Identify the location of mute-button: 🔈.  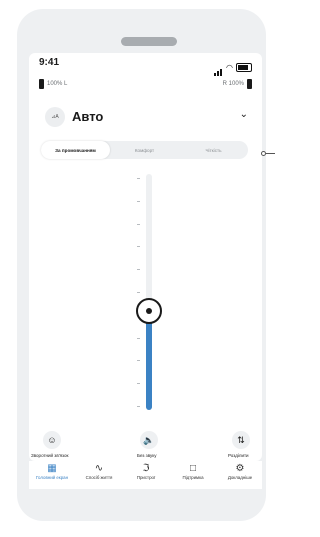
(149, 440).